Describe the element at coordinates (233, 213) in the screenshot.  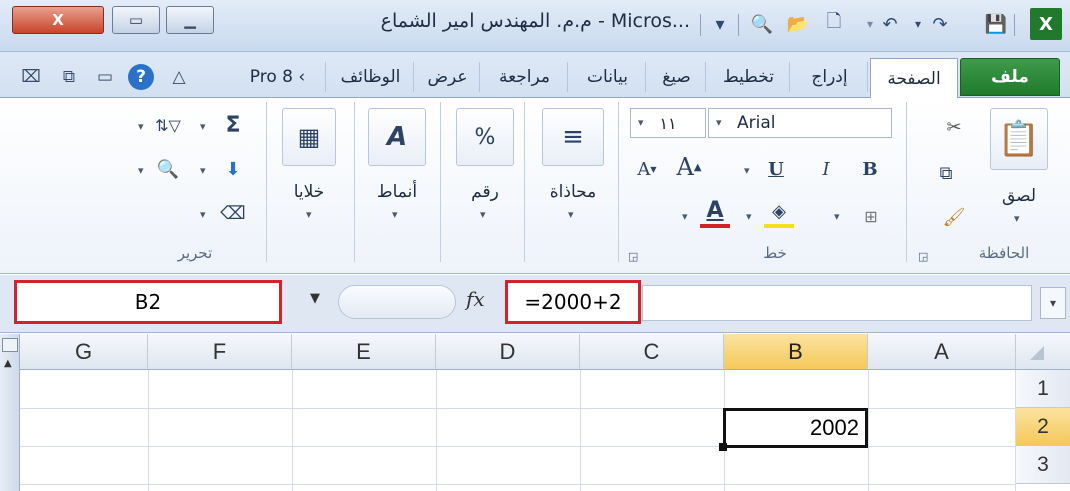
I see `clear-icon: ⌫` at that location.